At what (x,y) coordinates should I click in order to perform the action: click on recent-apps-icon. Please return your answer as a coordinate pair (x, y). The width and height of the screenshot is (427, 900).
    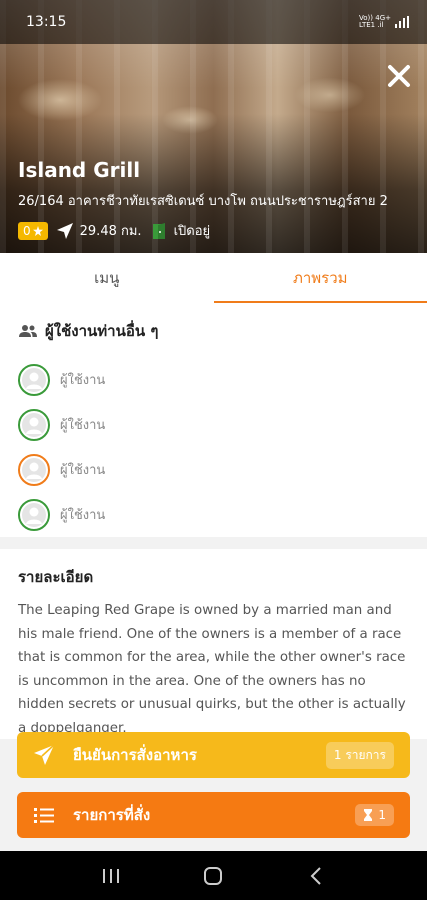
    Looking at the image, I should click on (111, 875).